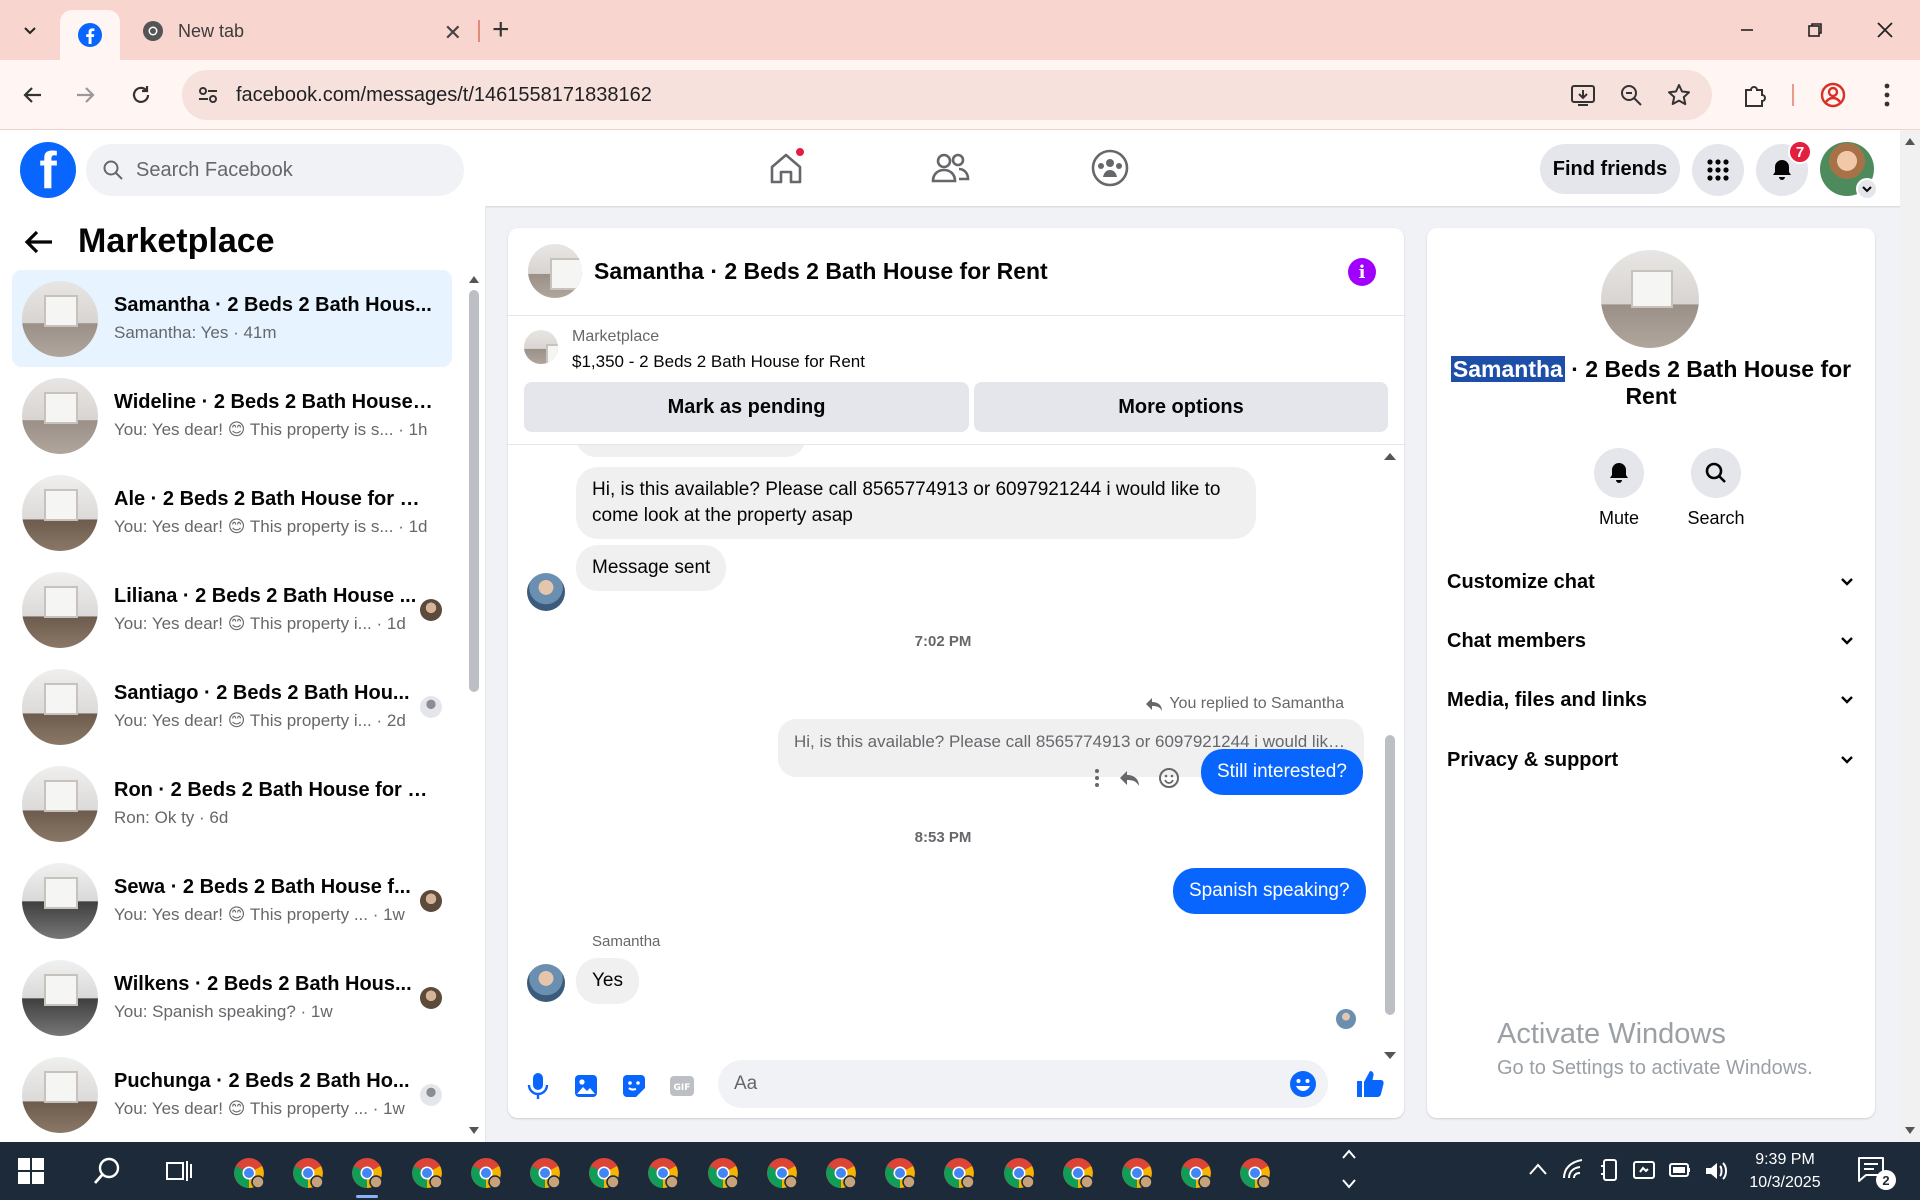 The image size is (1920, 1200). Describe the element at coordinates (1651, 582) in the screenshot. I see `section-customize-chat: Customize chat` at that location.